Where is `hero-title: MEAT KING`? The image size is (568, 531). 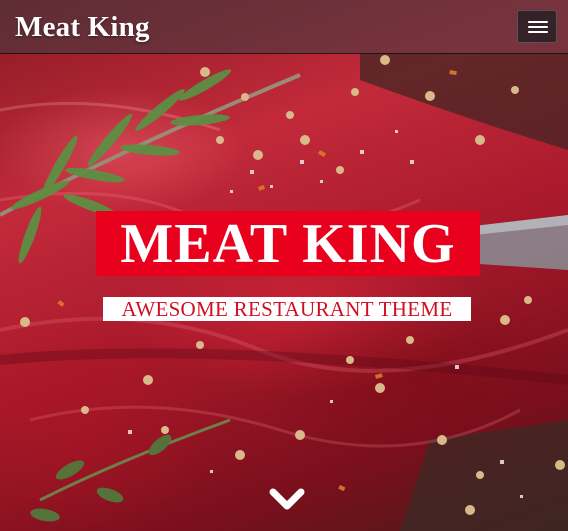
hero-title: MEAT KING is located at coordinates (288, 243).